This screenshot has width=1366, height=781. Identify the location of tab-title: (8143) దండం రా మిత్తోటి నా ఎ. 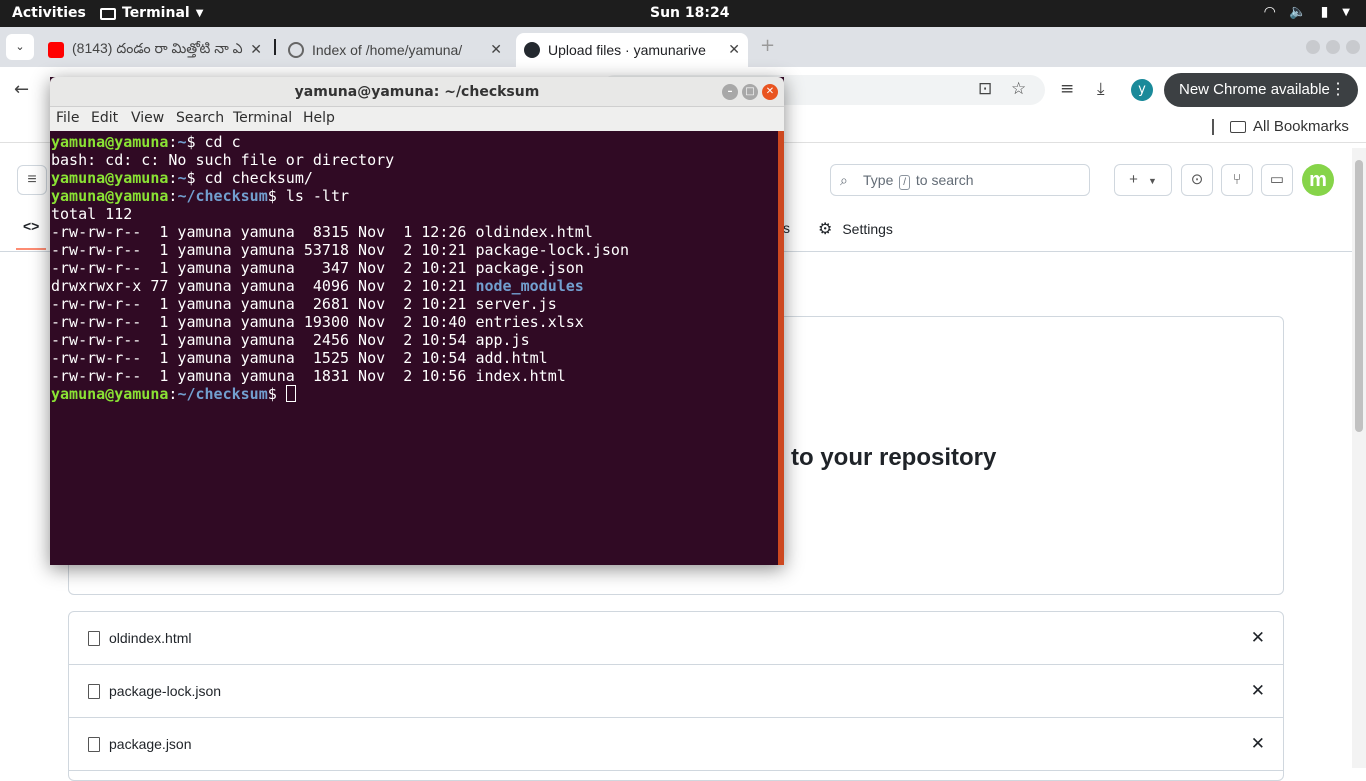
(157, 48).